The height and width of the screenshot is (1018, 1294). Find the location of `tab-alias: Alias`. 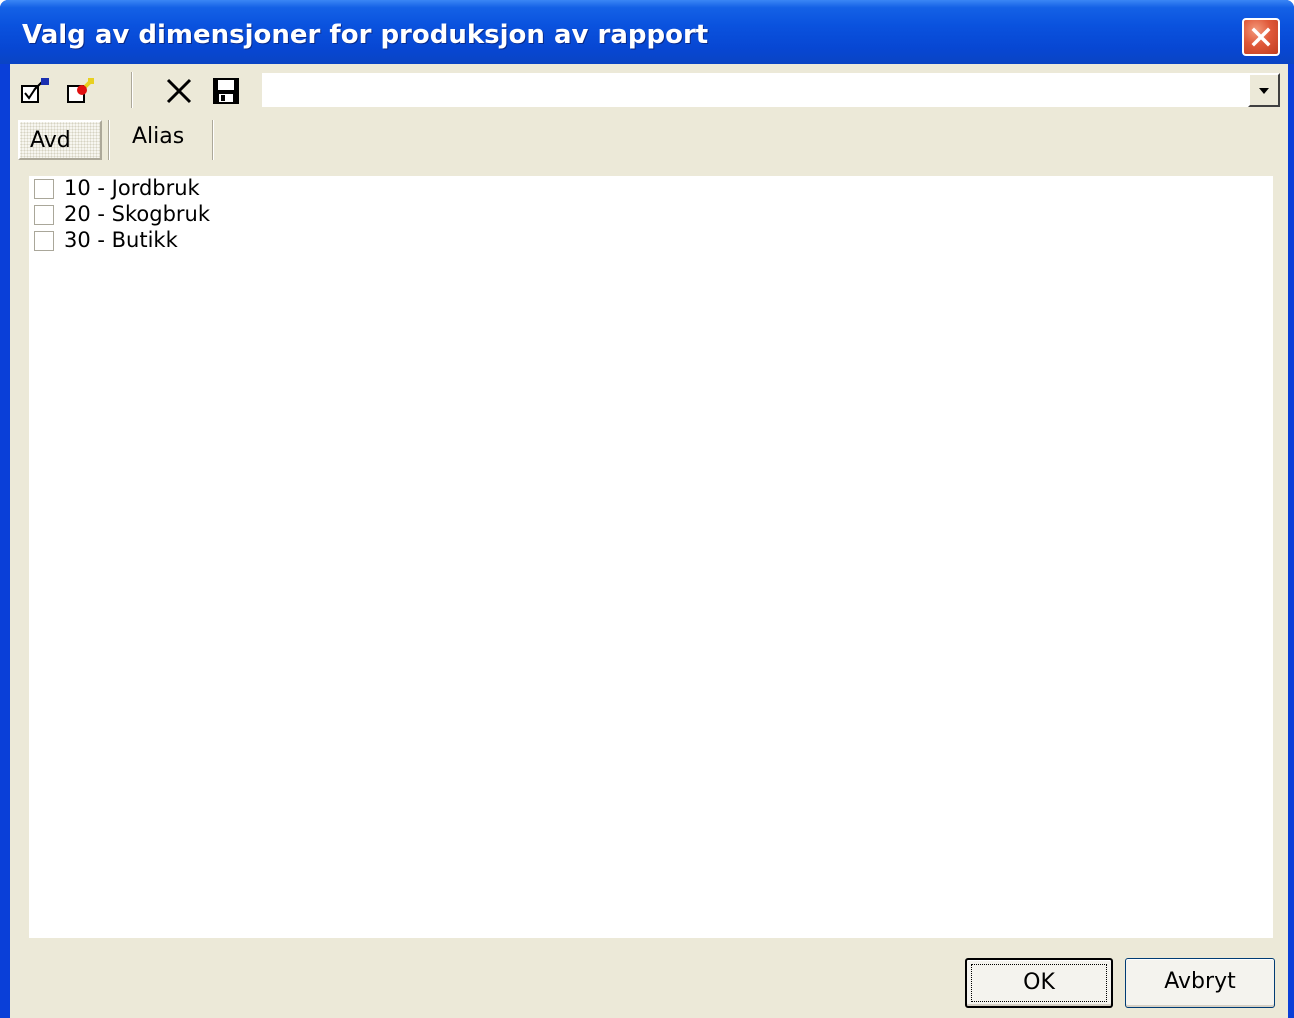

tab-alias: Alias is located at coordinates (163, 140).